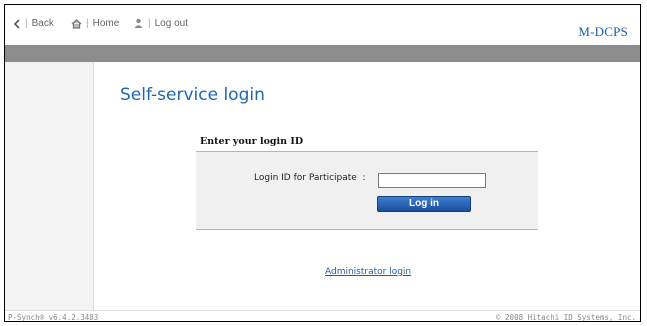 The width and height of the screenshot is (647, 326). I want to click on login-id-label: Login ID for Participate :, so click(310, 178).